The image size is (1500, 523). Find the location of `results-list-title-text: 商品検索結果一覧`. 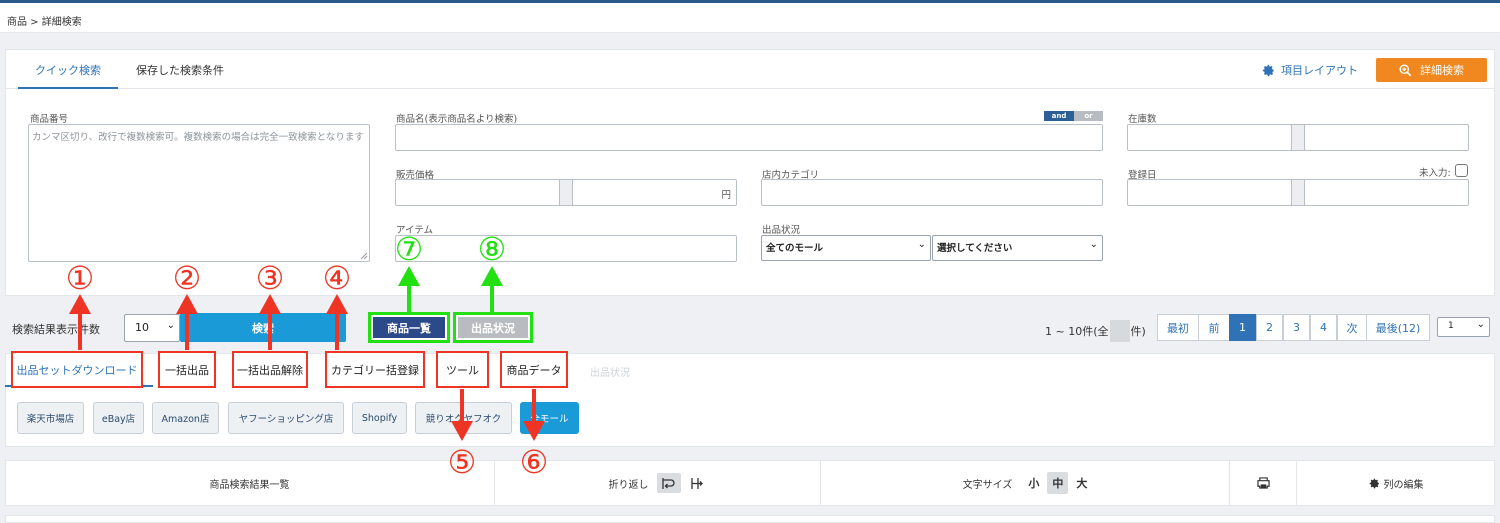

results-list-title-text: 商品検索結果一覧 is located at coordinates (249, 485).